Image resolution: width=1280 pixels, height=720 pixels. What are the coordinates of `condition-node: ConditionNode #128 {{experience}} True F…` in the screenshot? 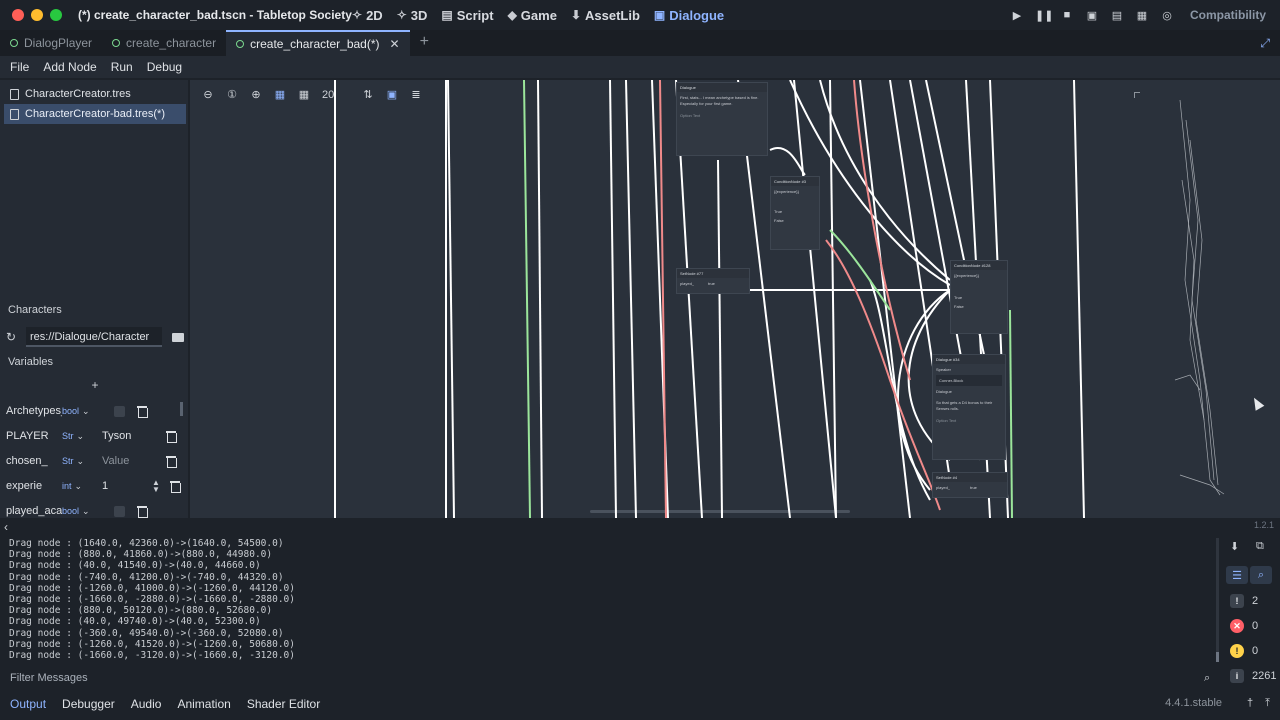 It's located at (979, 297).